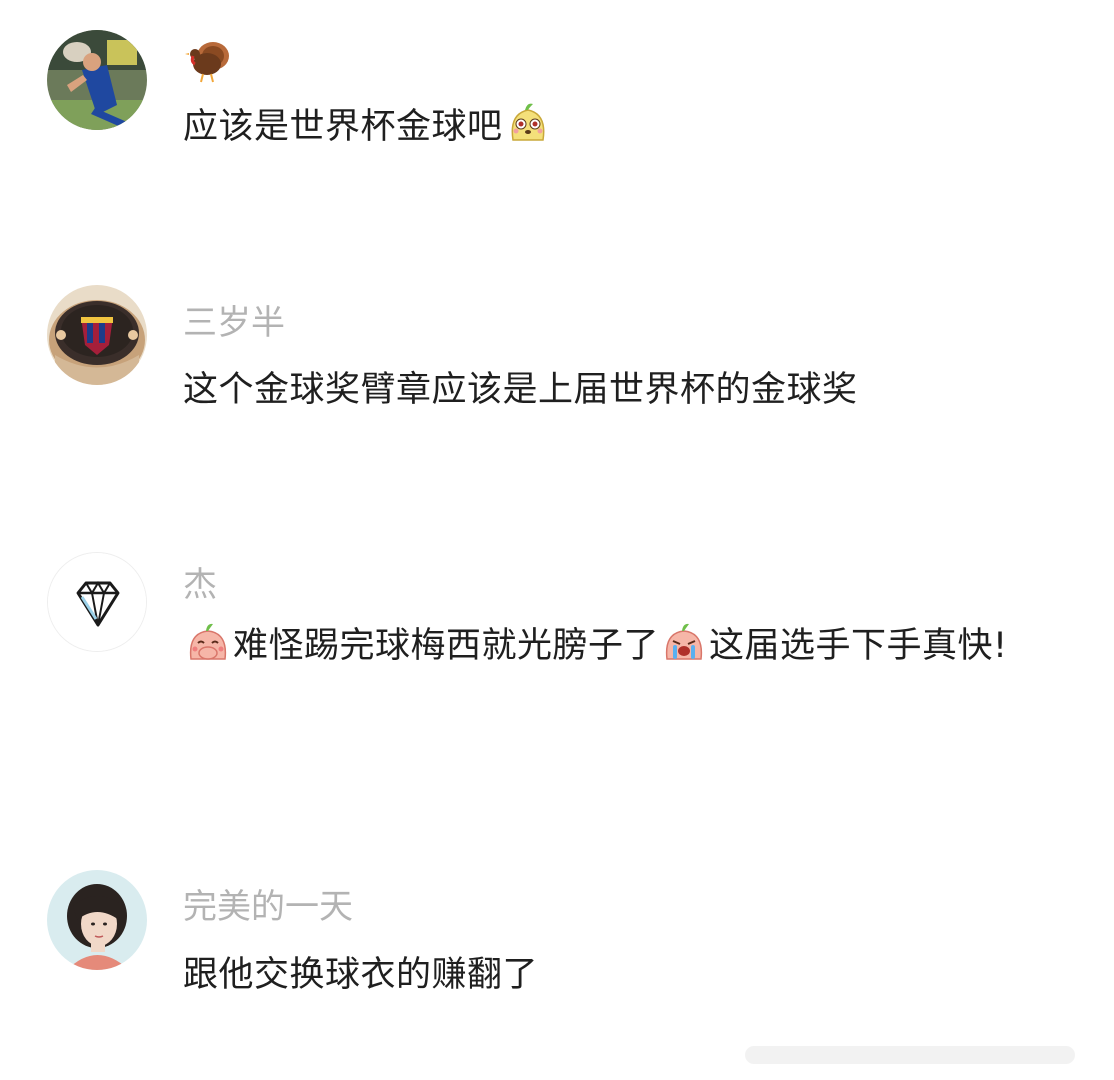  Describe the element at coordinates (208, 642) in the screenshot. I see `covering-mouth-emoji` at that location.